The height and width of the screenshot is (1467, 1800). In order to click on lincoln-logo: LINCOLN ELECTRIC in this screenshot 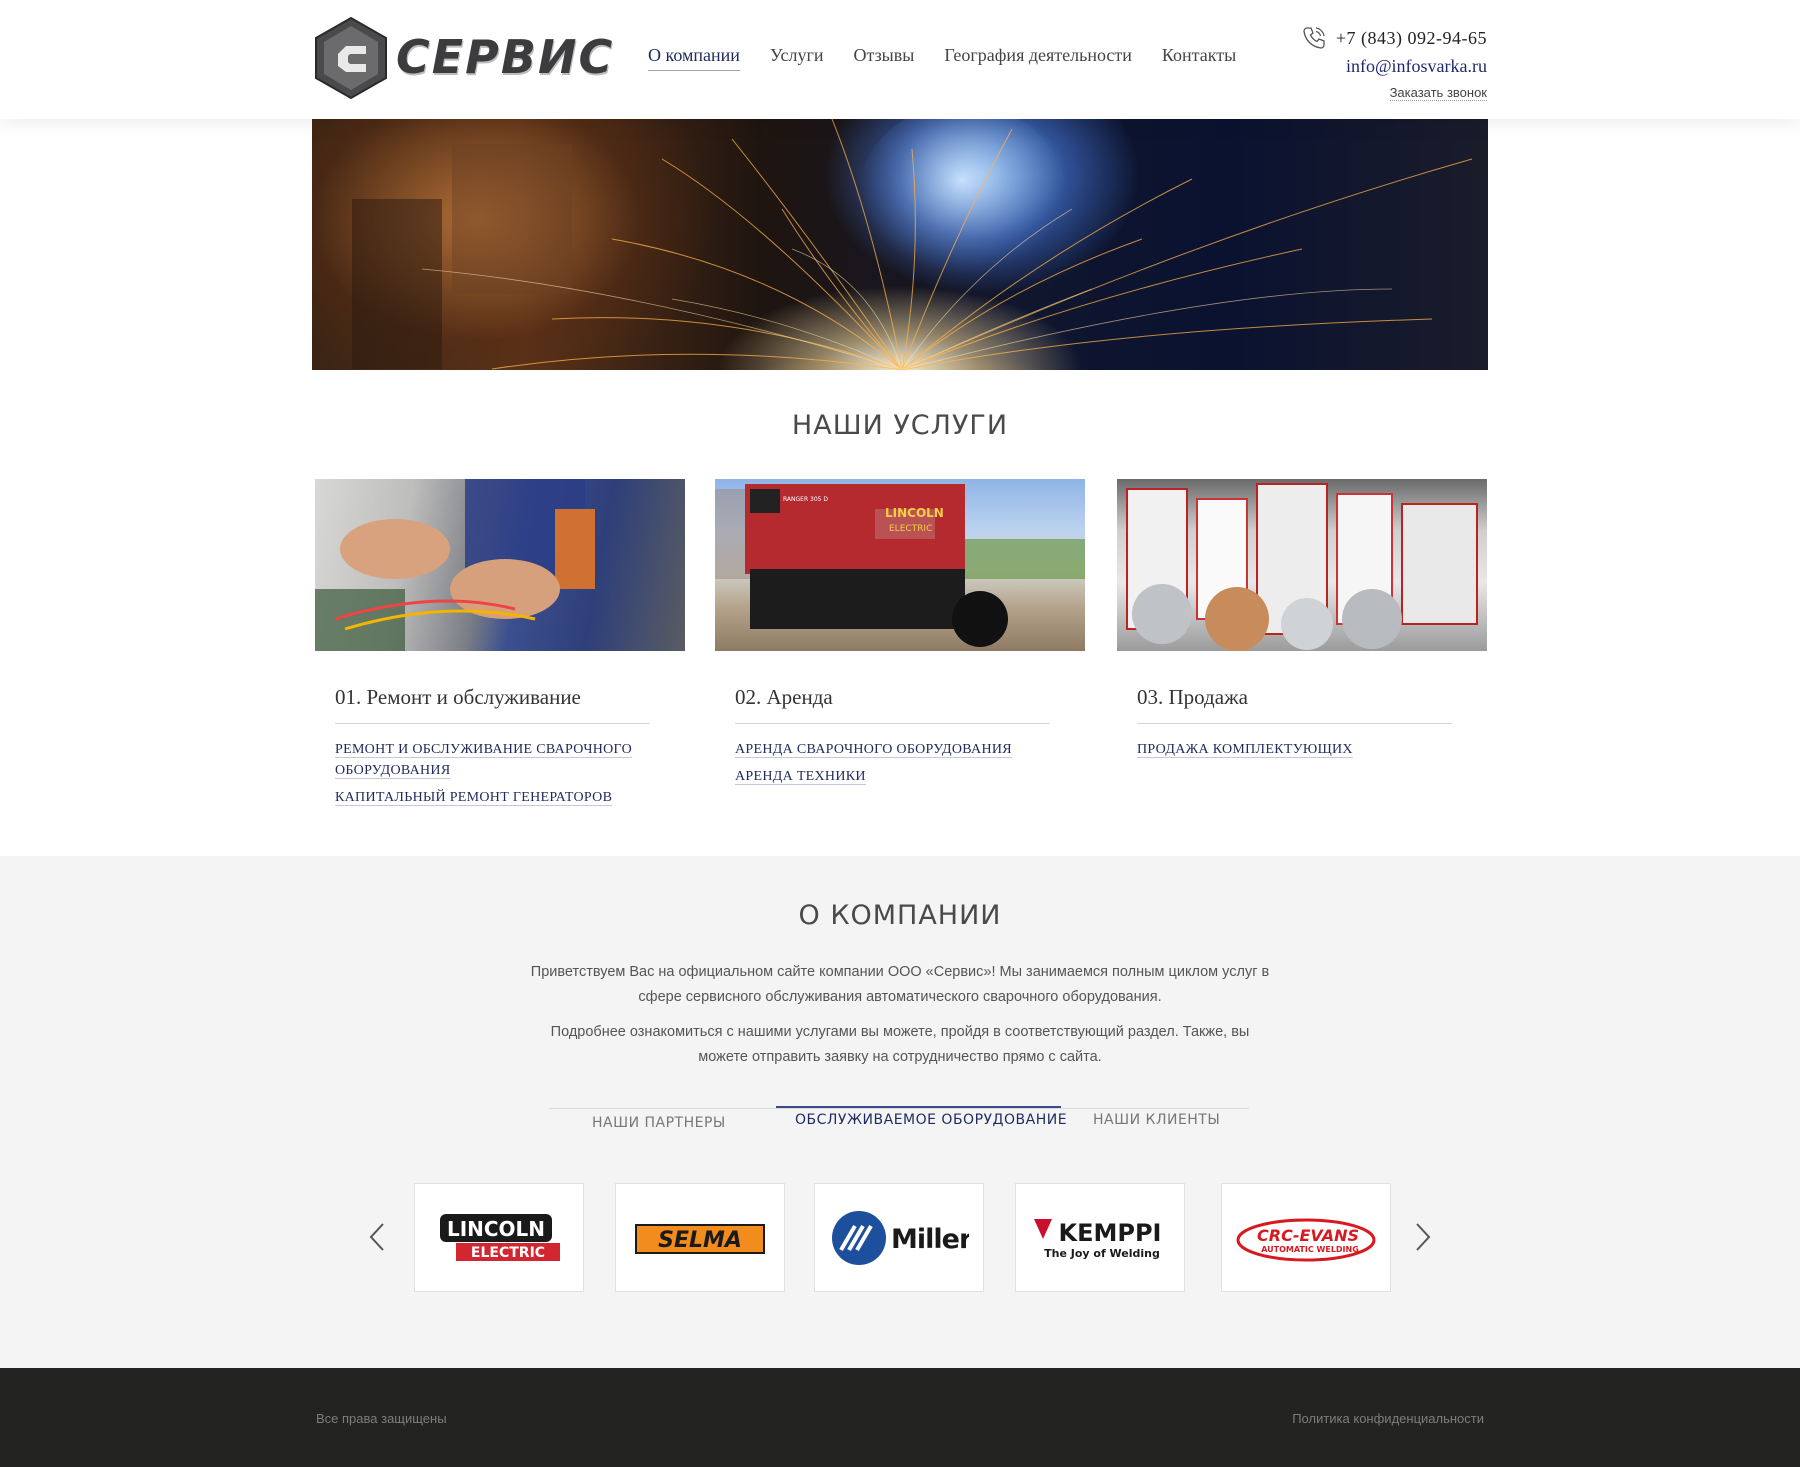, I will do `click(500, 1237)`.